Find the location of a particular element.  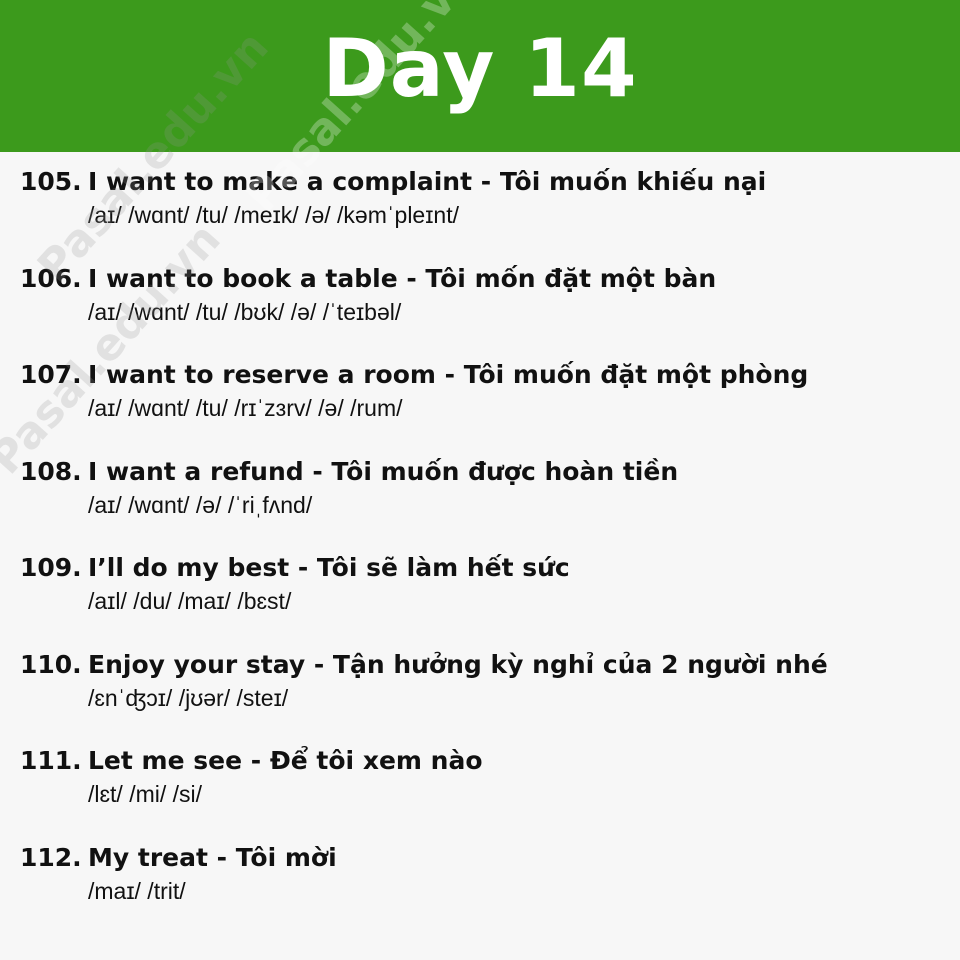

phrase-number: 109. is located at coordinates (51, 567).